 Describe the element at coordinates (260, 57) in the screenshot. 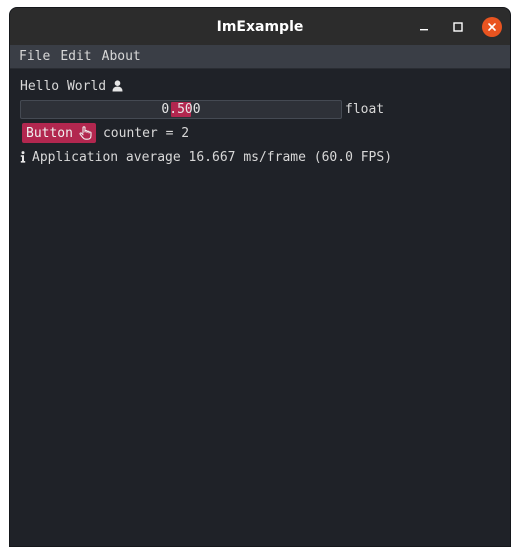

I see `menu-bar: File Edit About` at that location.